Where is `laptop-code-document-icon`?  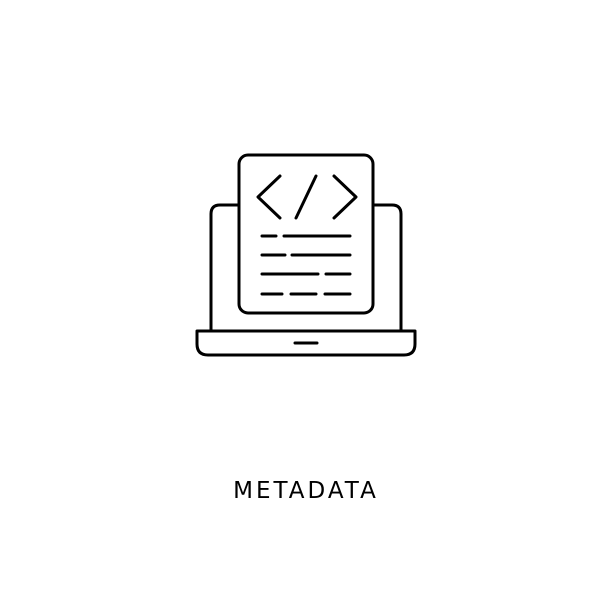
laptop-code-document-icon is located at coordinates (306, 255).